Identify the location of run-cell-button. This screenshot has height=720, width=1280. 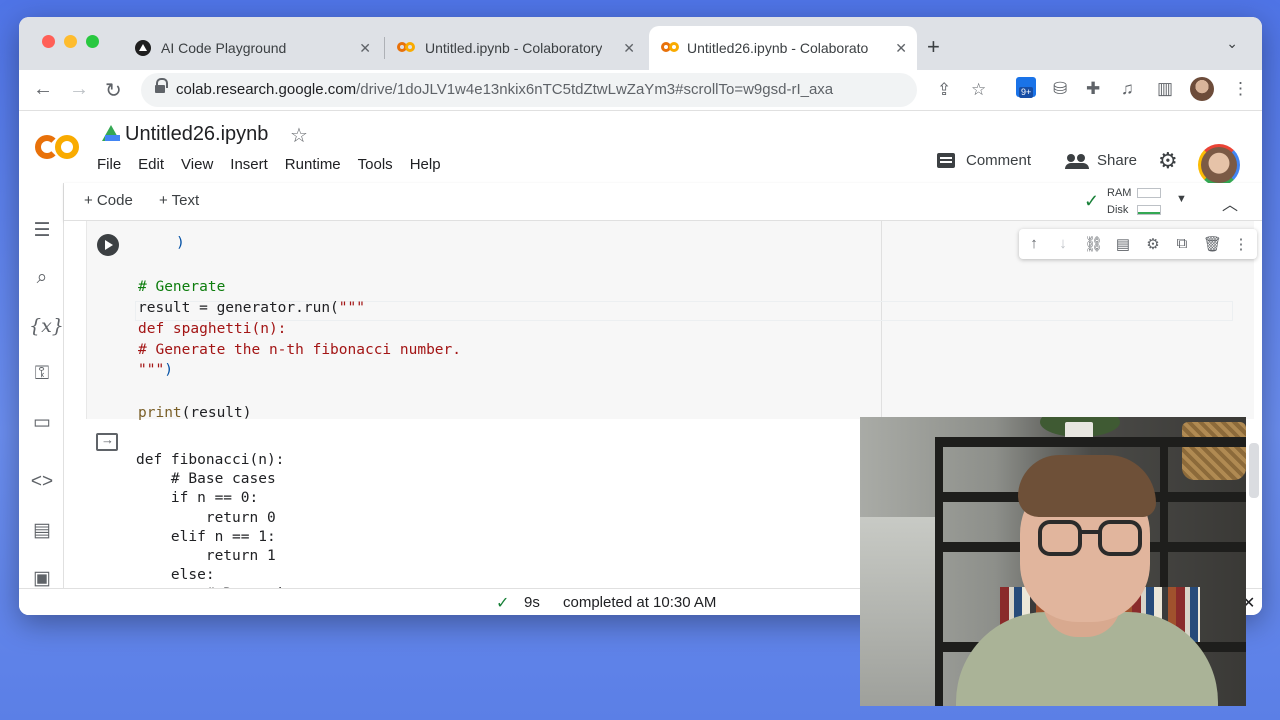
(108, 245).